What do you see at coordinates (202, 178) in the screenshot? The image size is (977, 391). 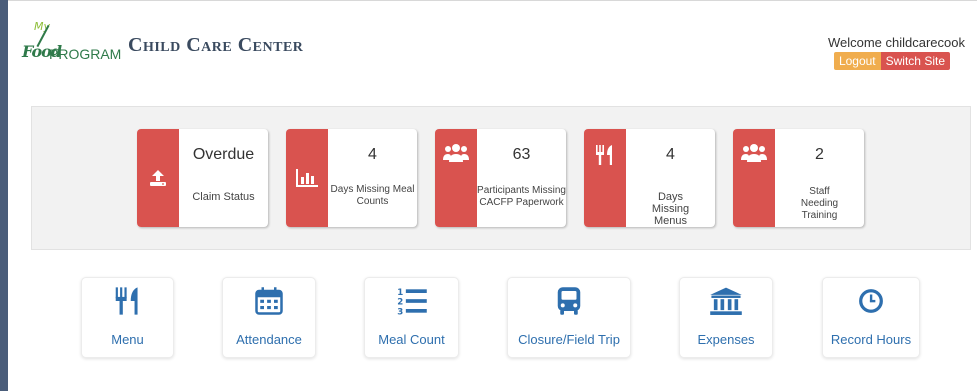 I see `stat-card-claim-status: Overdue Claim Status` at bounding box center [202, 178].